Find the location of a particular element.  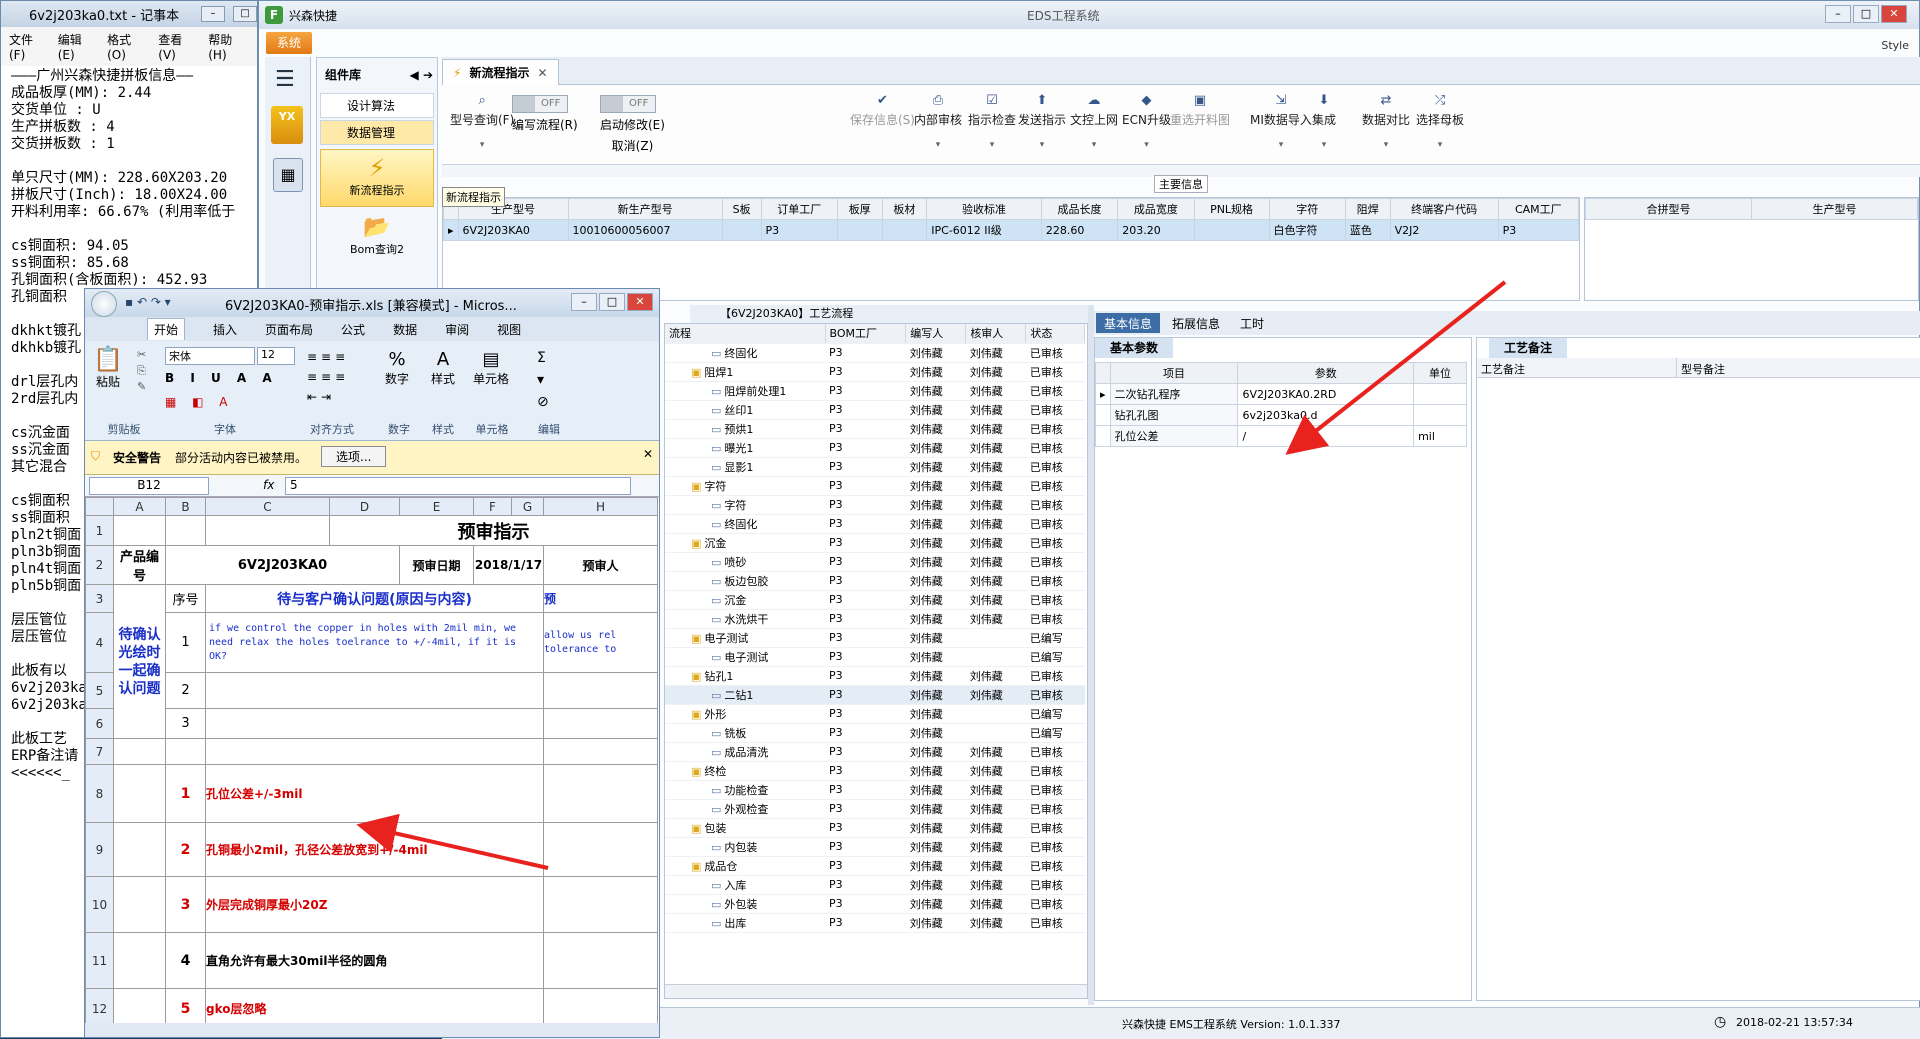

sheet-row: 63 is located at coordinates (371, 723).